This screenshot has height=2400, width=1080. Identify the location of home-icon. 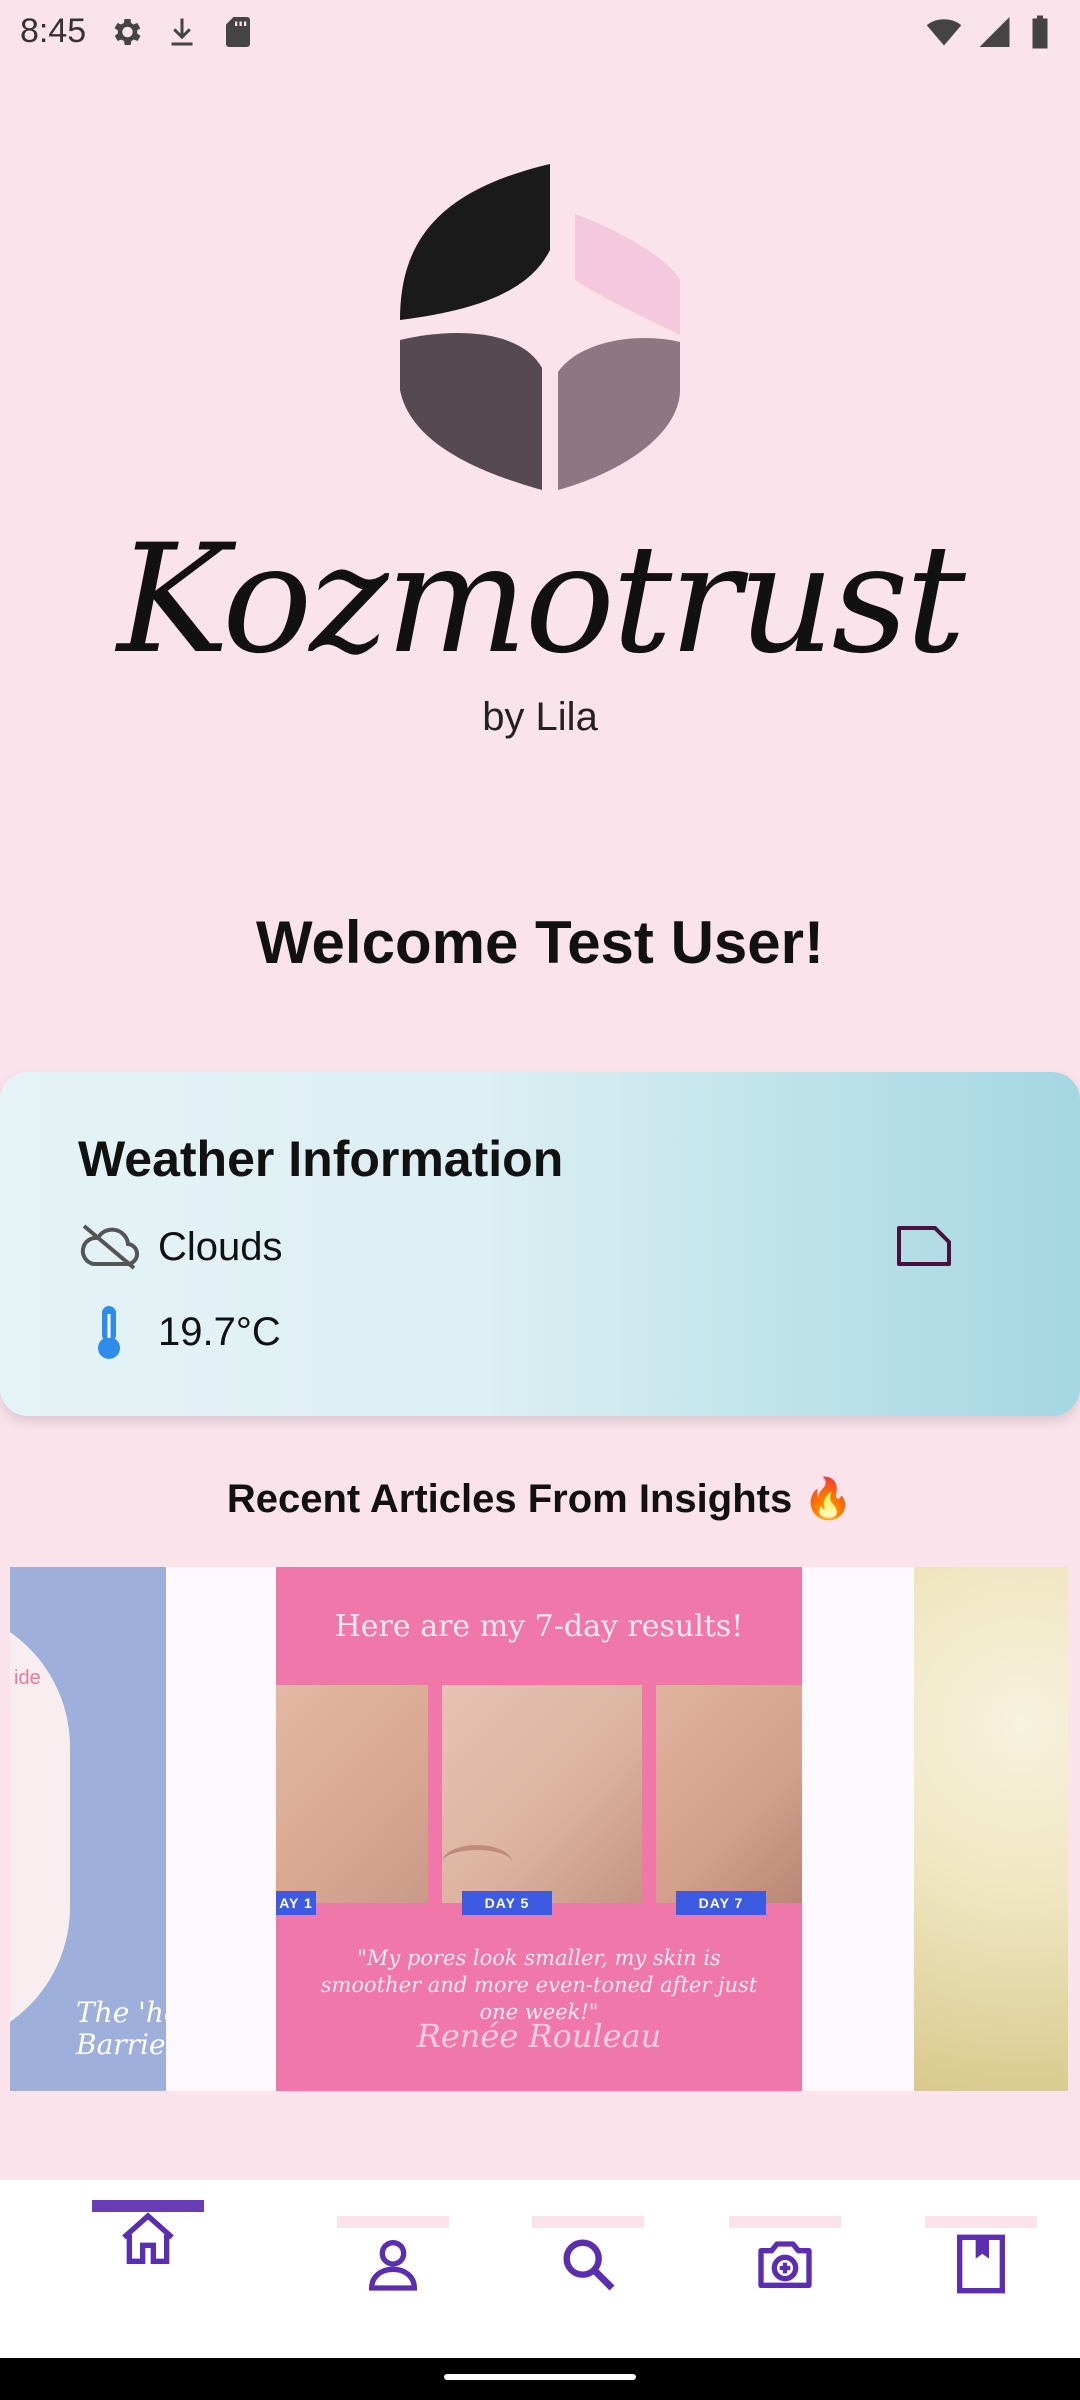
(148, 2238).